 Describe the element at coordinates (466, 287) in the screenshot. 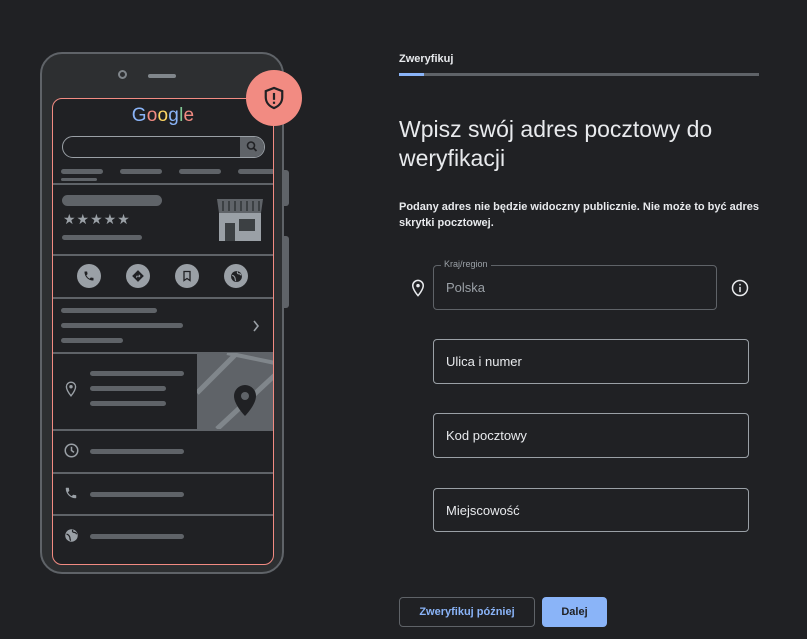

I see `country-value: Polska` at that location.